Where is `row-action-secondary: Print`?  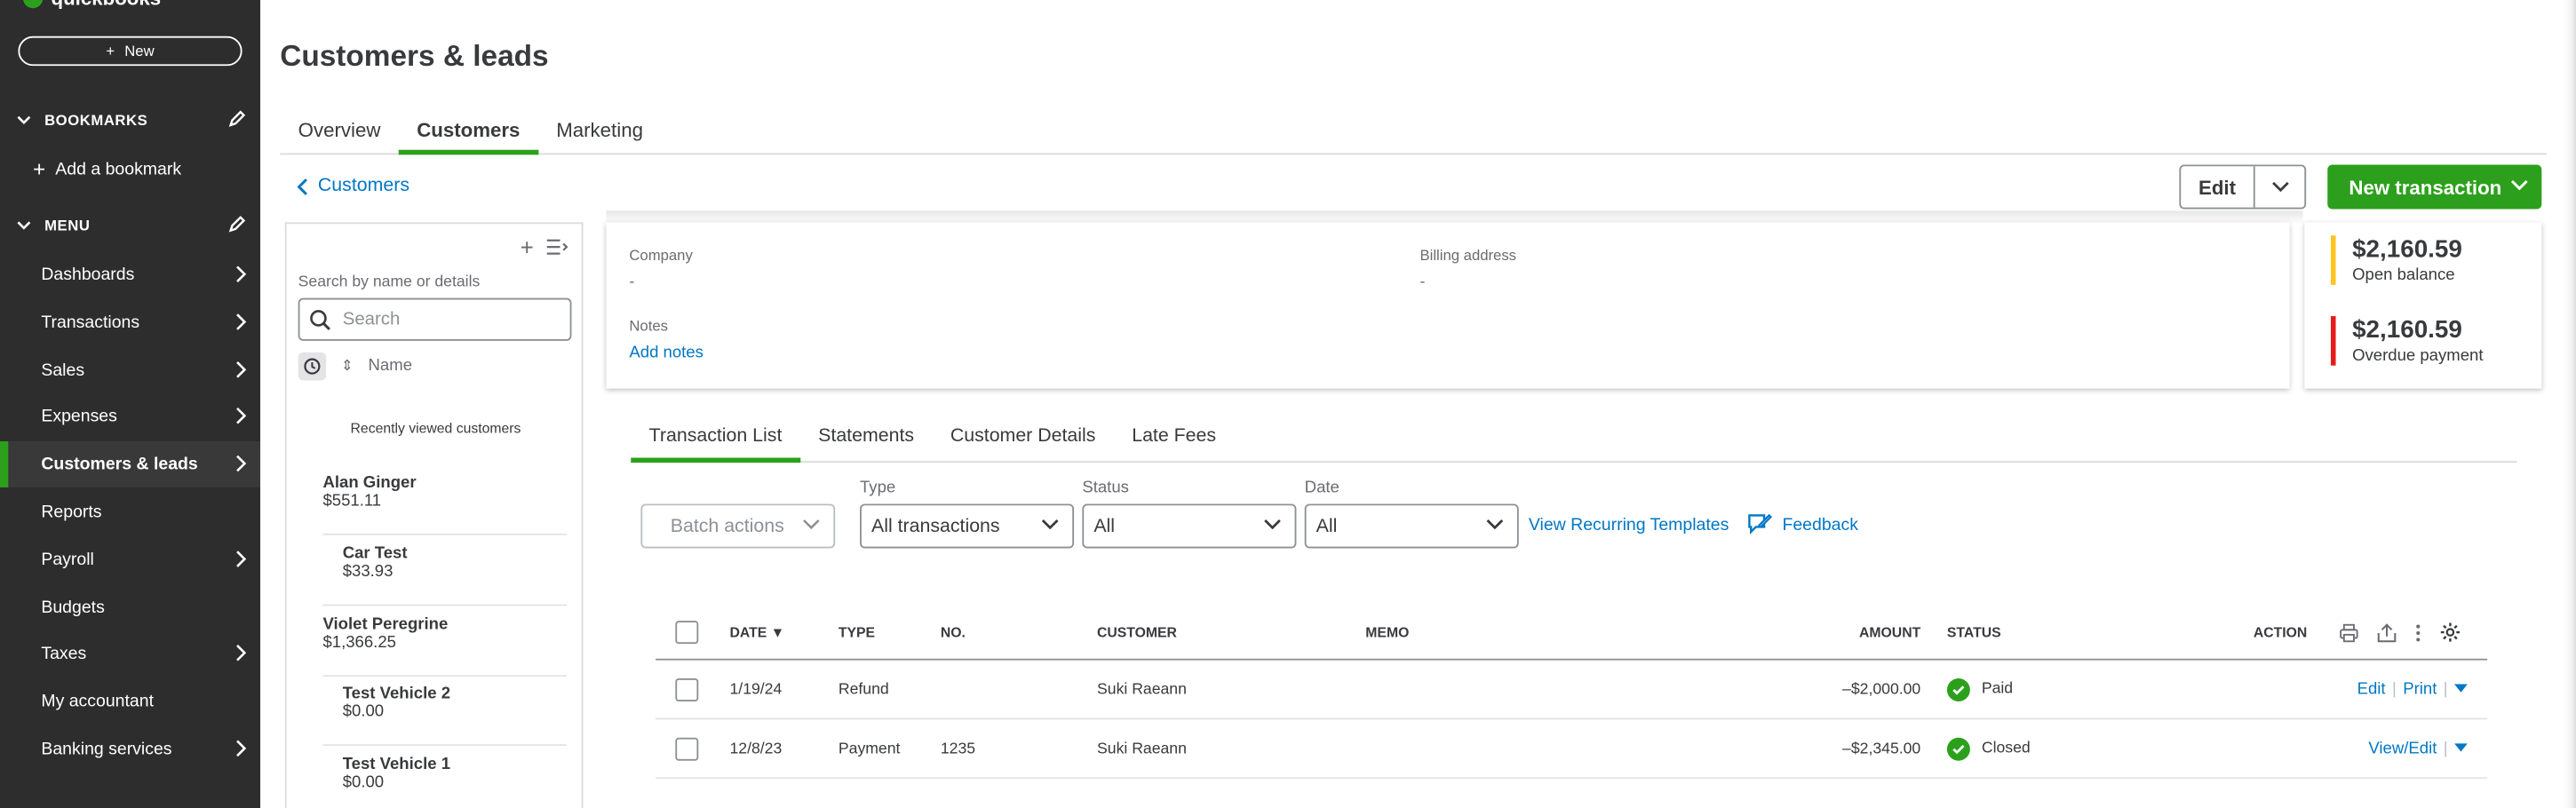 row-action-secondary: Print is located at coordinates (2420, 689).